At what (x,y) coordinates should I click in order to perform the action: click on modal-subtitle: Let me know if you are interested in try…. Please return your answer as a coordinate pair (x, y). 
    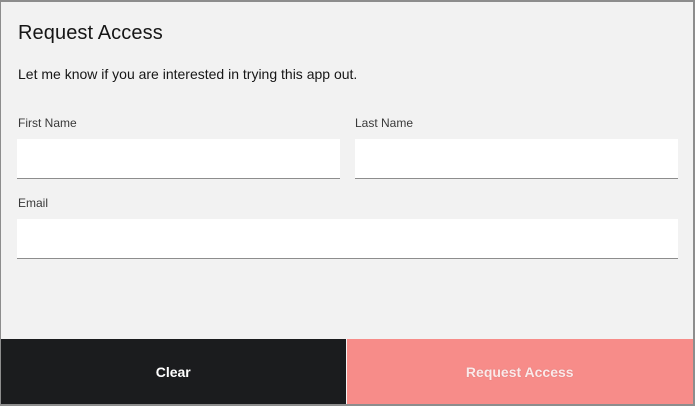
    Looking at the image, I should click on (188, 74).